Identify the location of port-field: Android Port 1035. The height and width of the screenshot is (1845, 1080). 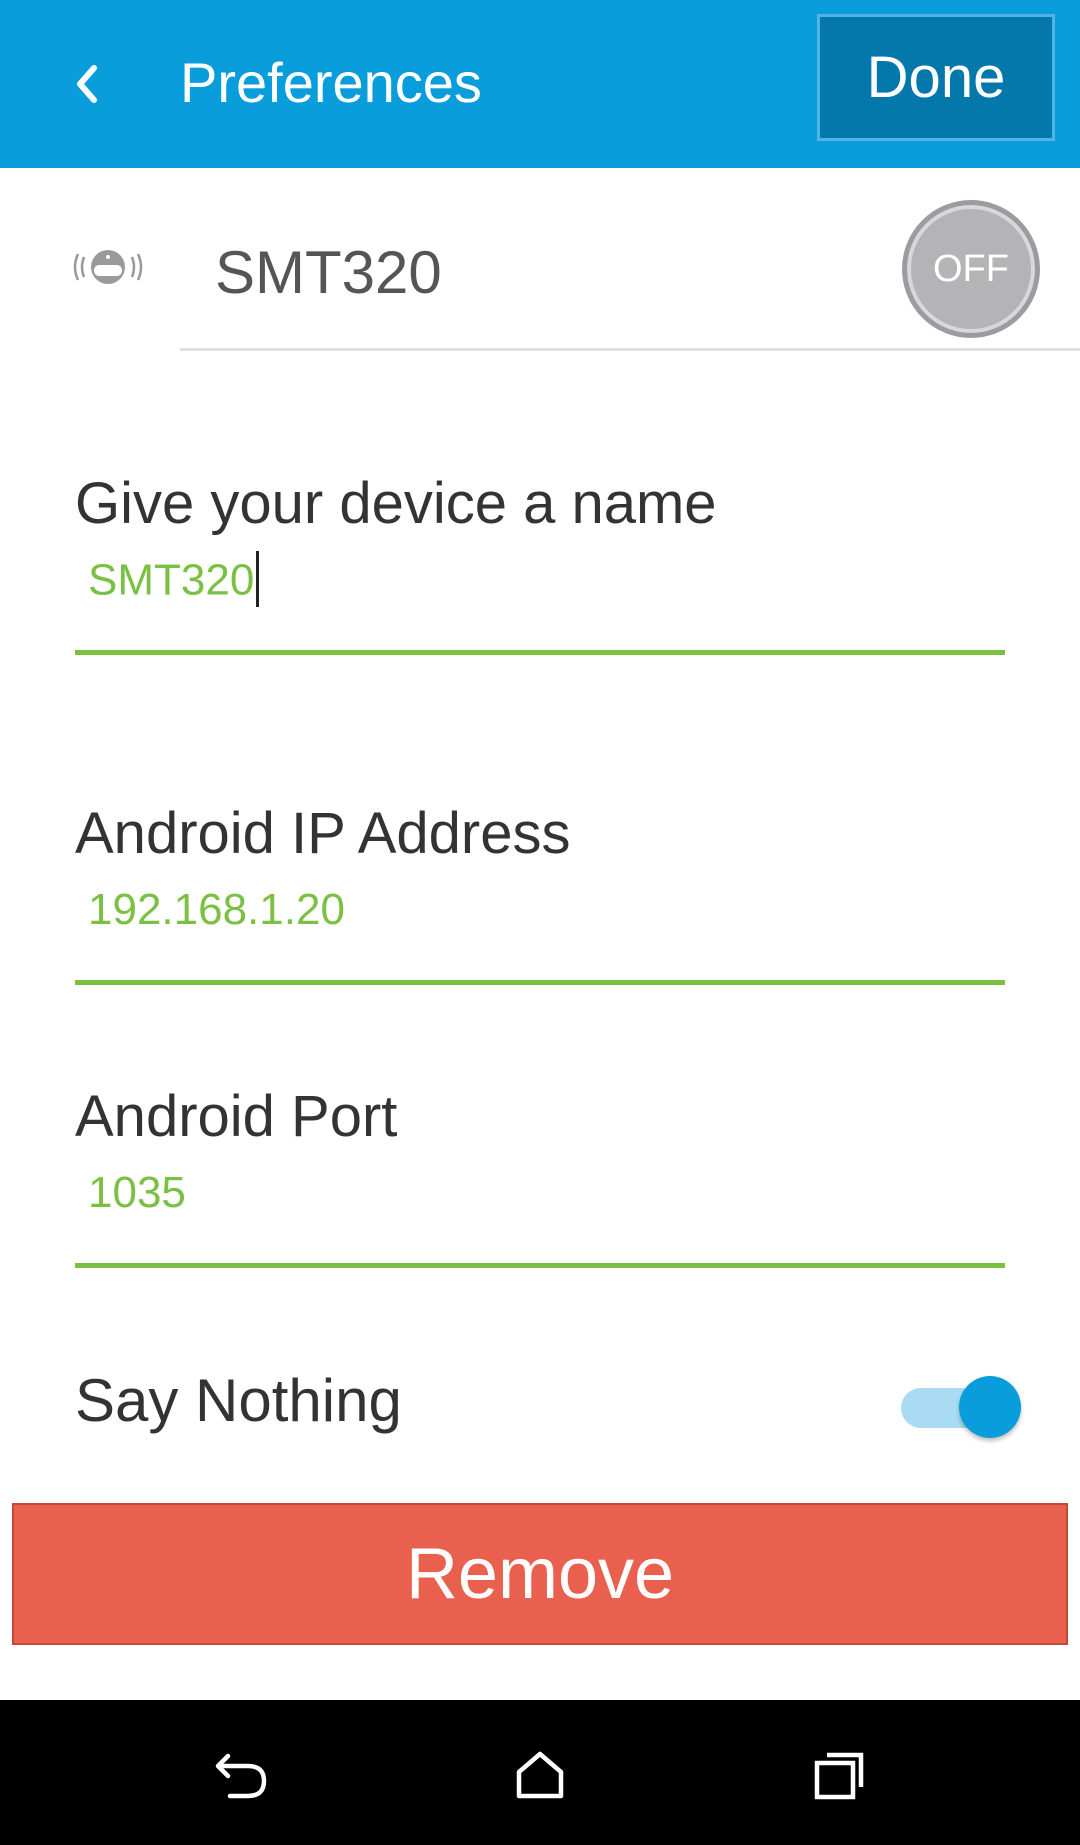
(540, 1175).